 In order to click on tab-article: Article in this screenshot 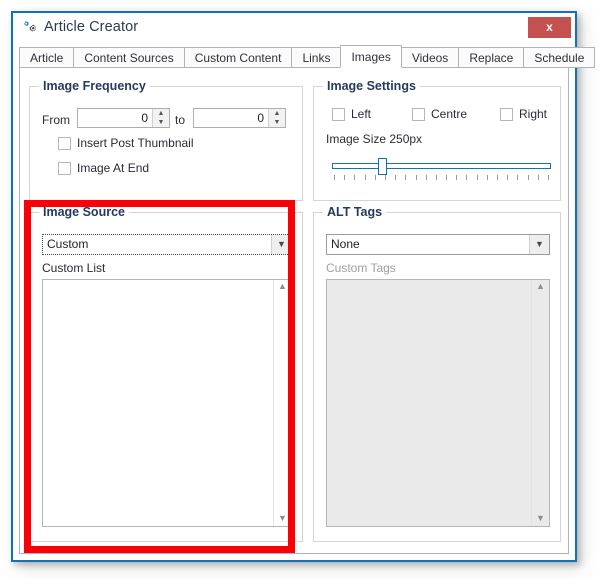, I will do `click(47, 57)`.